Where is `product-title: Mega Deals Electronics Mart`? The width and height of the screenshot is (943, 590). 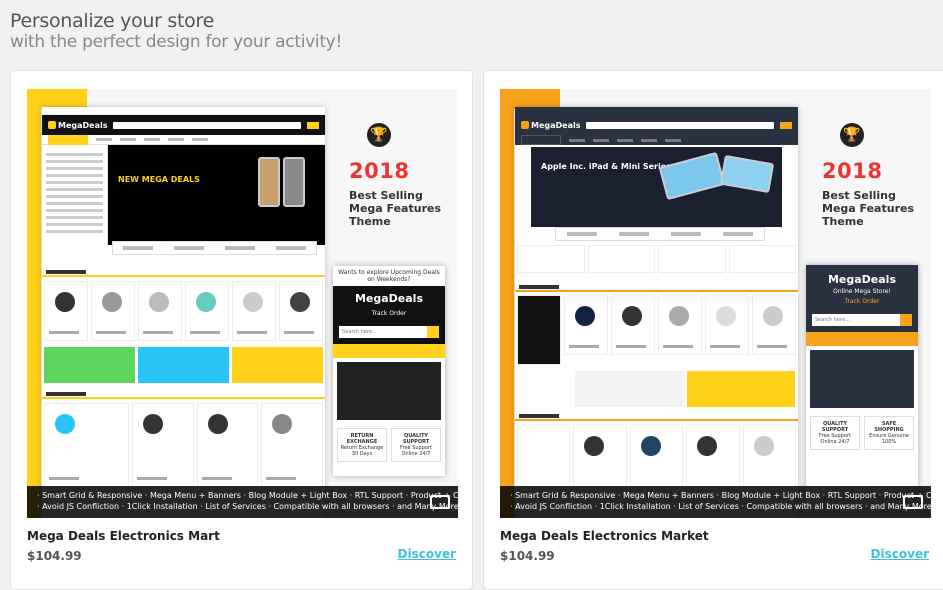 product-title: Mega Deals Electronics Mart is located at coordinates (123, 536).